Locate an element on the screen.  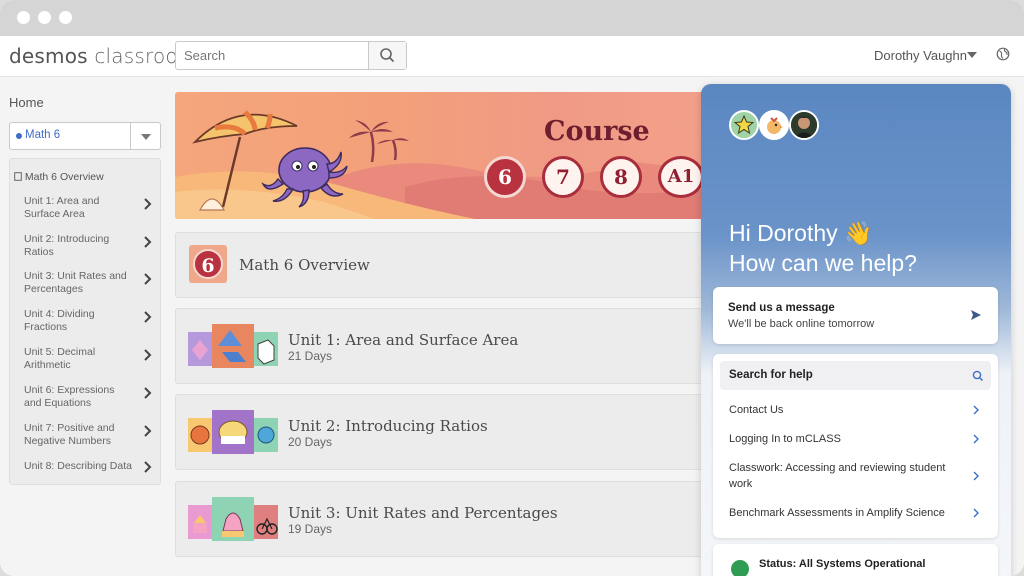
document-icon is located at coordinates (18, 176).